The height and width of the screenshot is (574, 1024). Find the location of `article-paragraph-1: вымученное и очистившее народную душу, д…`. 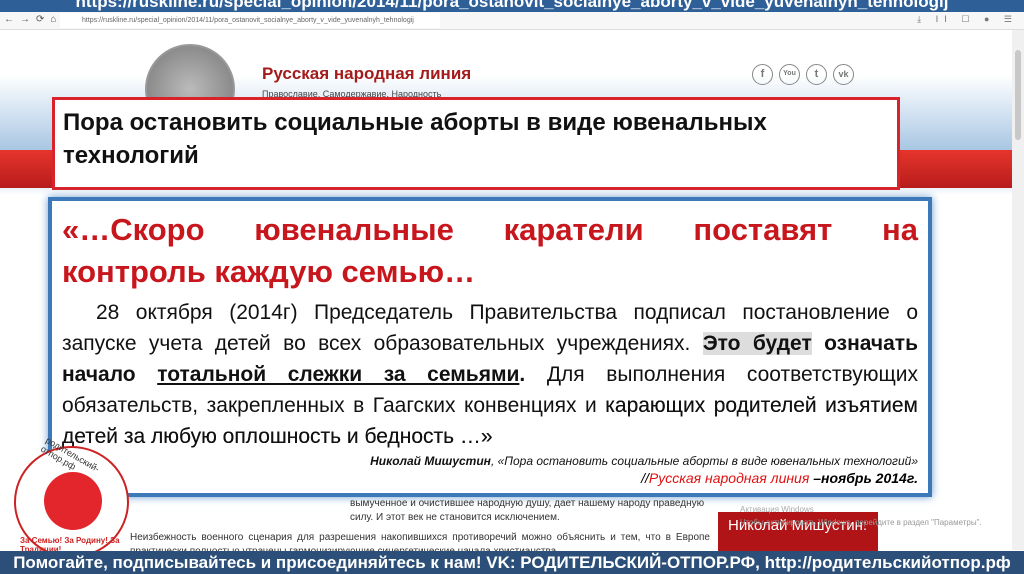

article-paragraph-1: вымученное и очистившее народную душу, д… is located at coordinates (527, 510).